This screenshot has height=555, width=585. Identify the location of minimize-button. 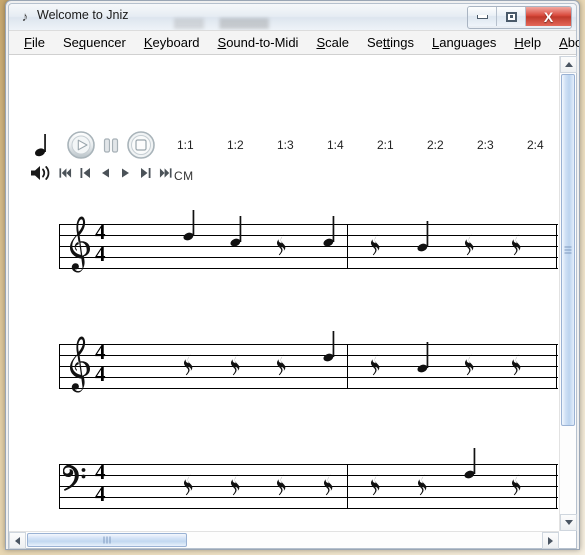
(482, 16).